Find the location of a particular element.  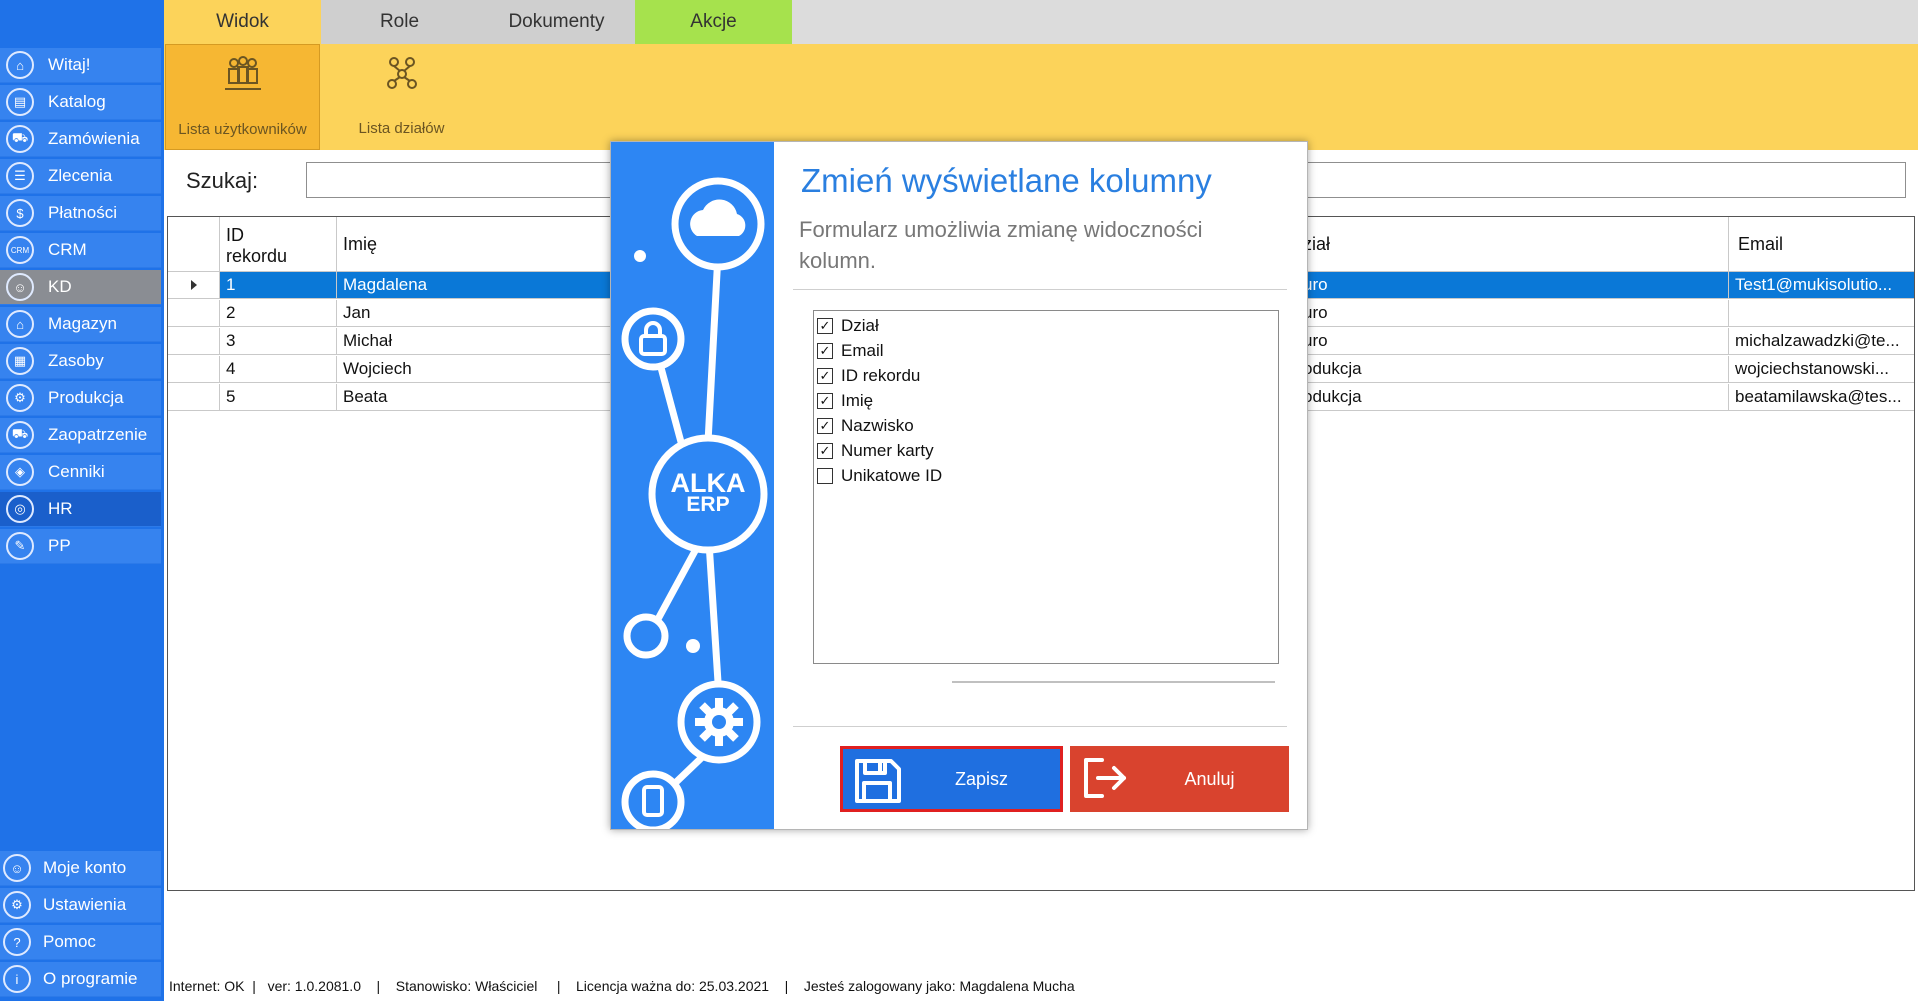

status-internet: Internet: OK is located at coordinates (207, 986).